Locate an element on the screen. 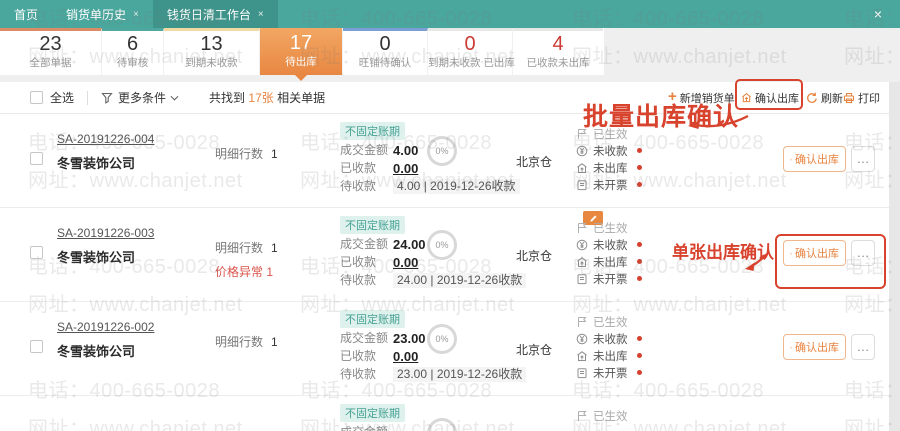 The image size is (900, 431). stat-label: 旺铺待确认 is located at coordinates (385, 63).